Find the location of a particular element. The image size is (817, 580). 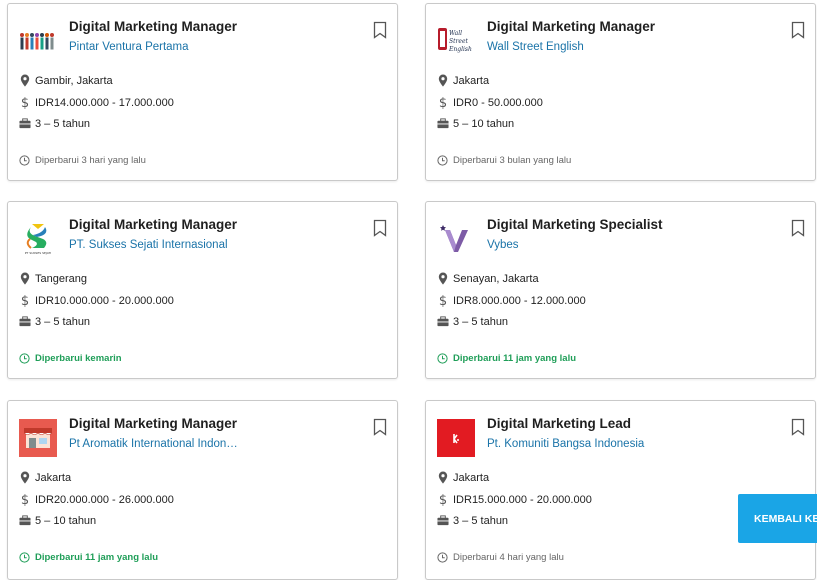

svg-text: English is located at coordinates (460, 49).